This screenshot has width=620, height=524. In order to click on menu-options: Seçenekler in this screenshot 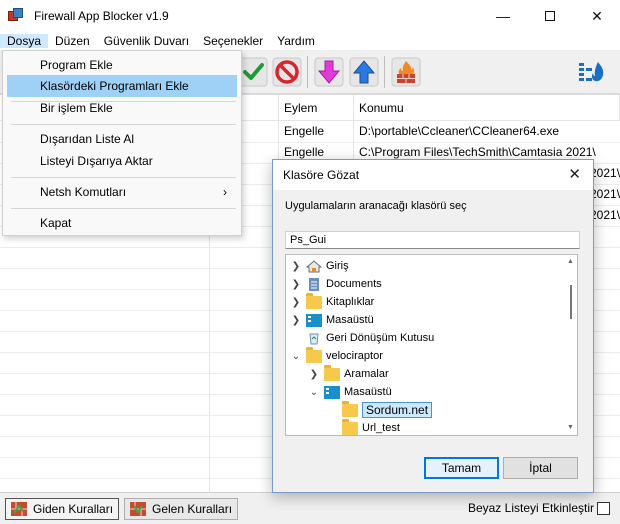, I will do `click(233, 41)`.